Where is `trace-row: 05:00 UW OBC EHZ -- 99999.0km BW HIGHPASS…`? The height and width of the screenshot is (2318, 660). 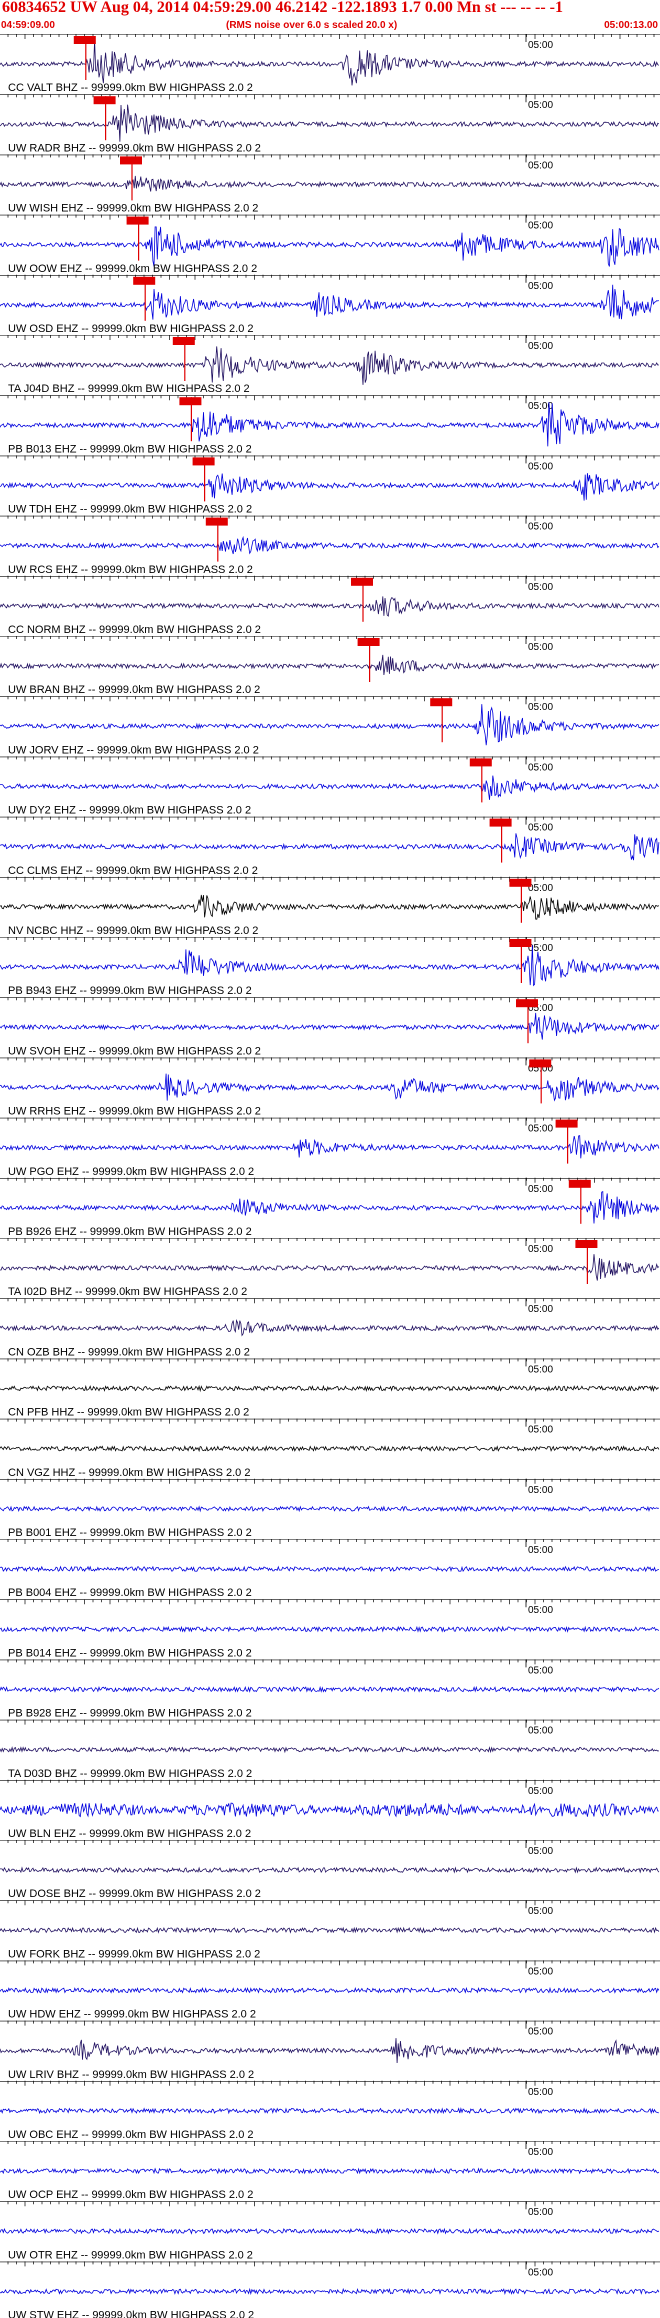 trace-row: 05:00 UW OBC EHZ -- 99999.0km BW HIGHPASS… is located at coordinates (330, 2110).